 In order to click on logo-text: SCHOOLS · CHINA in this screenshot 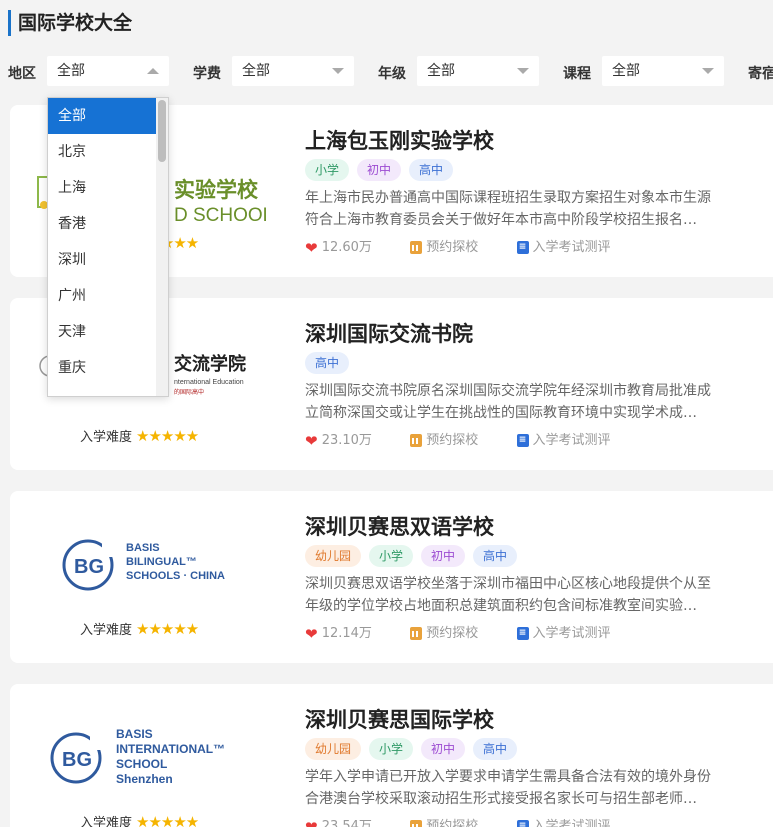, I will do `click(175, 576)`.